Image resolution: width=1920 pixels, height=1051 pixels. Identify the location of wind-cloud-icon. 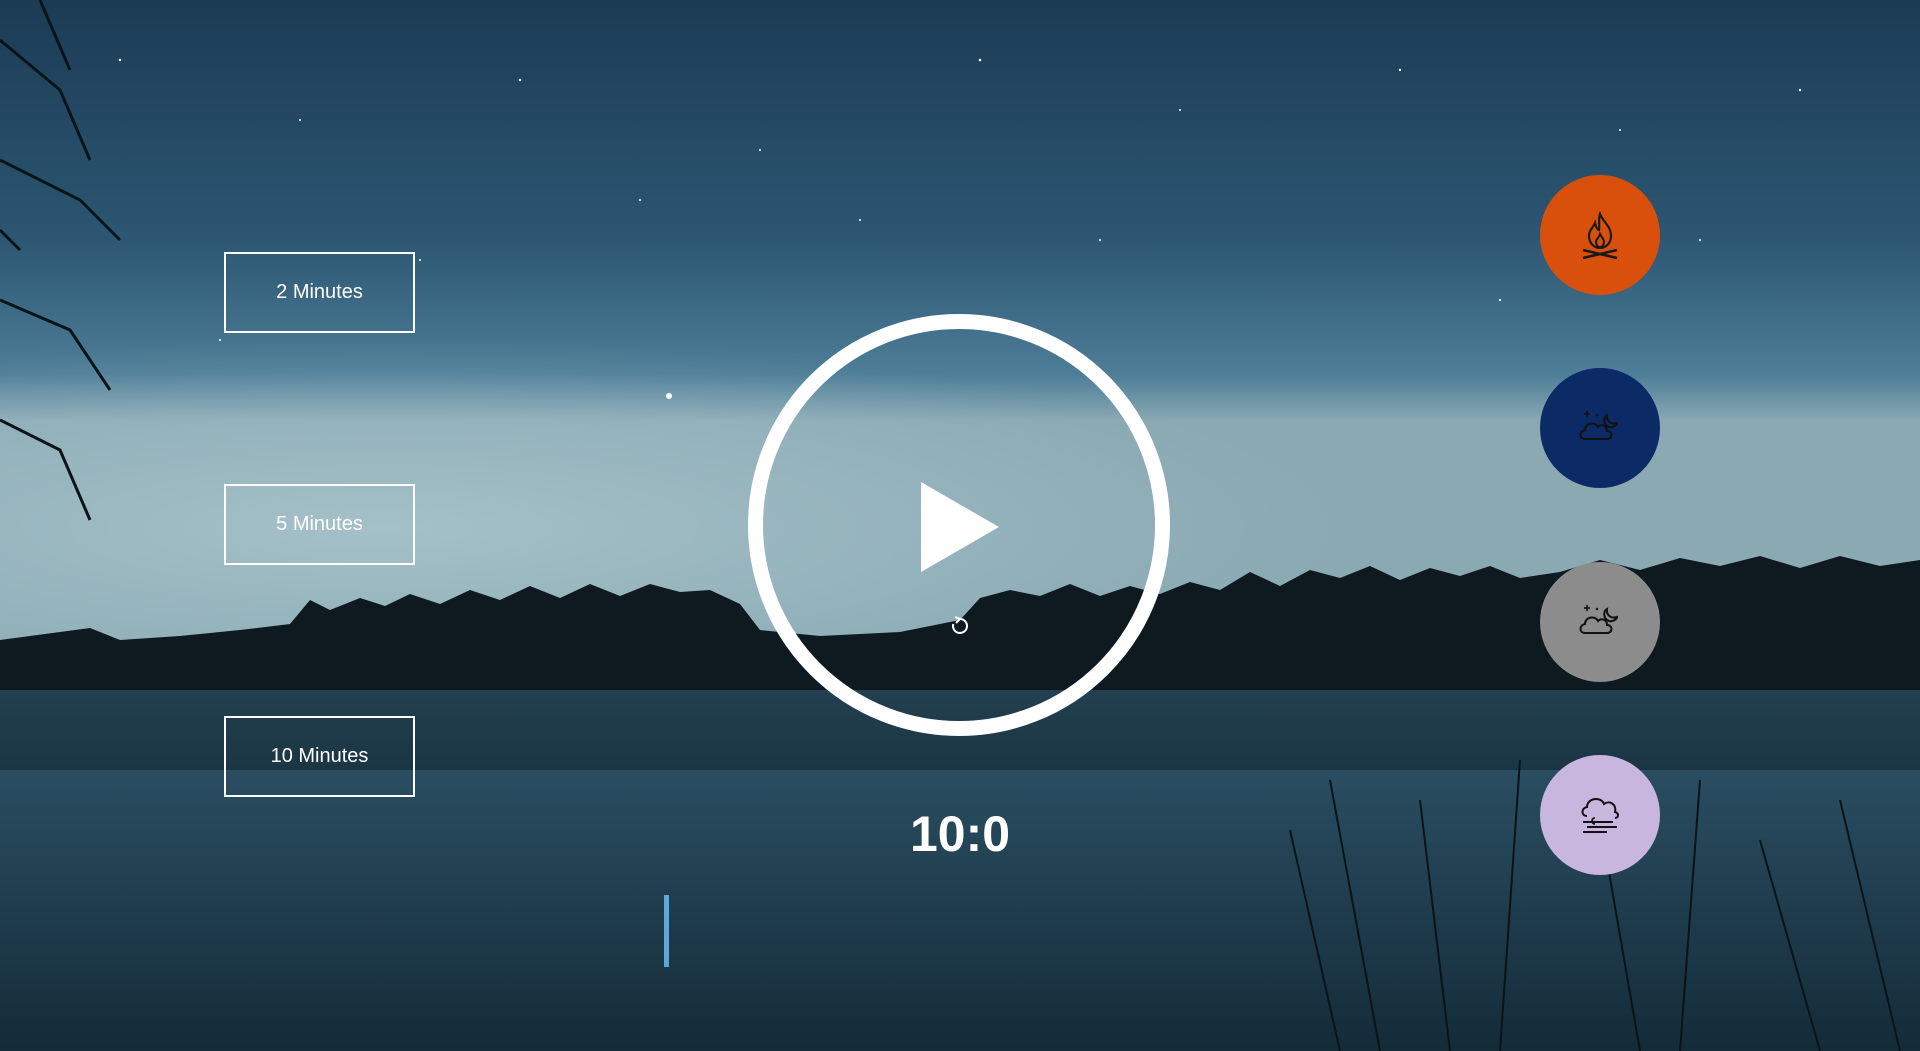
(1600, 815).